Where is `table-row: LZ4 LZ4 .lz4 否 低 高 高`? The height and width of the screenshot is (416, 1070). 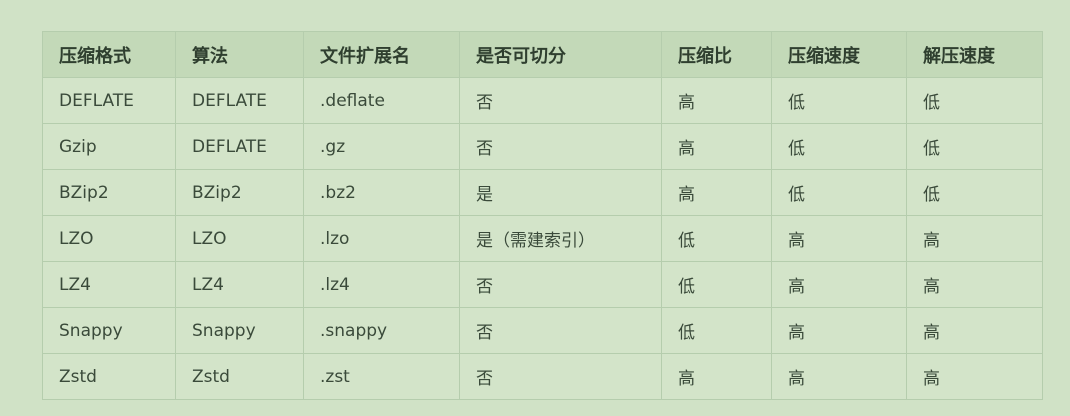 table-row: LZ4 LZ4 .lz4 否 低 高 高 is located at coordinates (542, 284).